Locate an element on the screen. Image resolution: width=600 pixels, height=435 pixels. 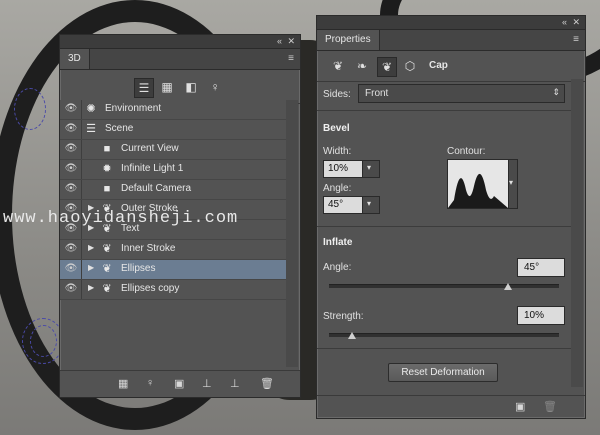
strength-input: 10% is located at coordinates (541, 315).